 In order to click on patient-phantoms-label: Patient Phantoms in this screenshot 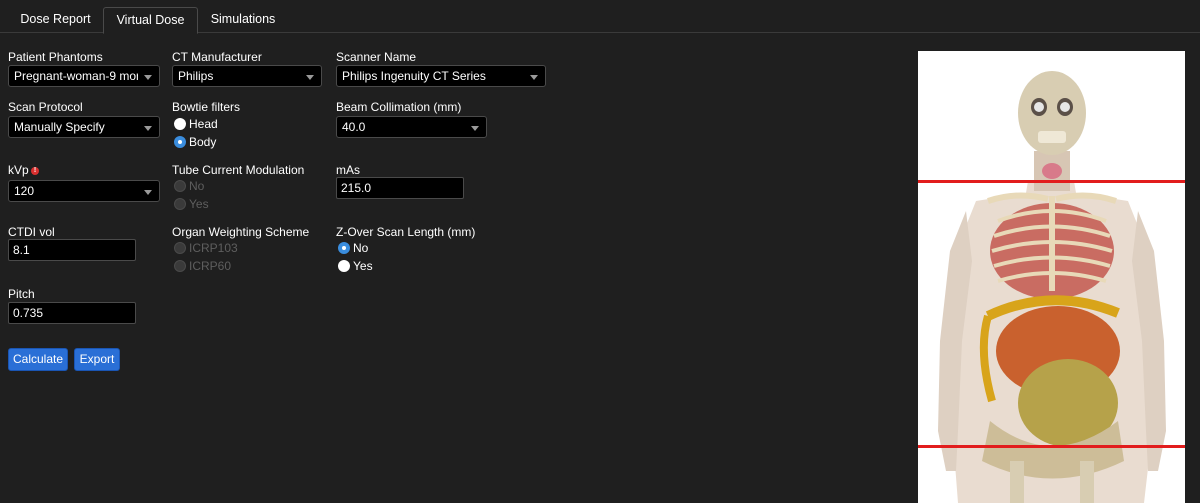, I will do `click(55, 57)`.